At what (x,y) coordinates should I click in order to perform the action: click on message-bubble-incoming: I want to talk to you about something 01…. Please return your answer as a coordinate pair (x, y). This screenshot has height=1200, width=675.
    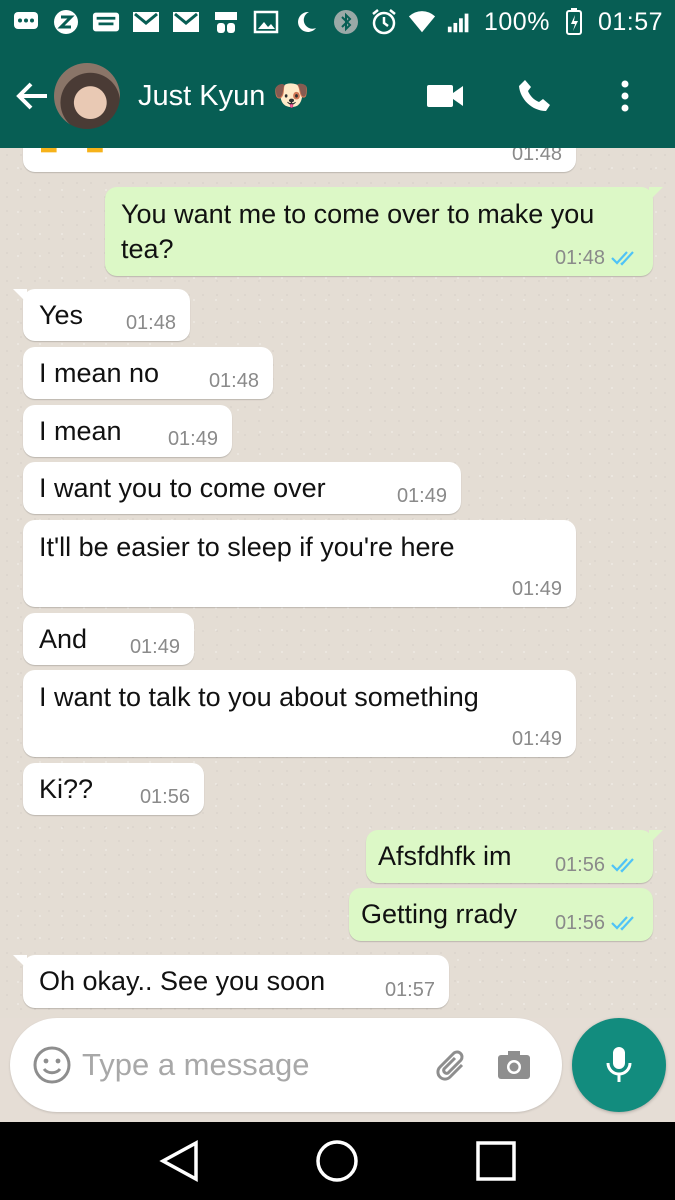
    Looking at the image, I should click on (299, 713).